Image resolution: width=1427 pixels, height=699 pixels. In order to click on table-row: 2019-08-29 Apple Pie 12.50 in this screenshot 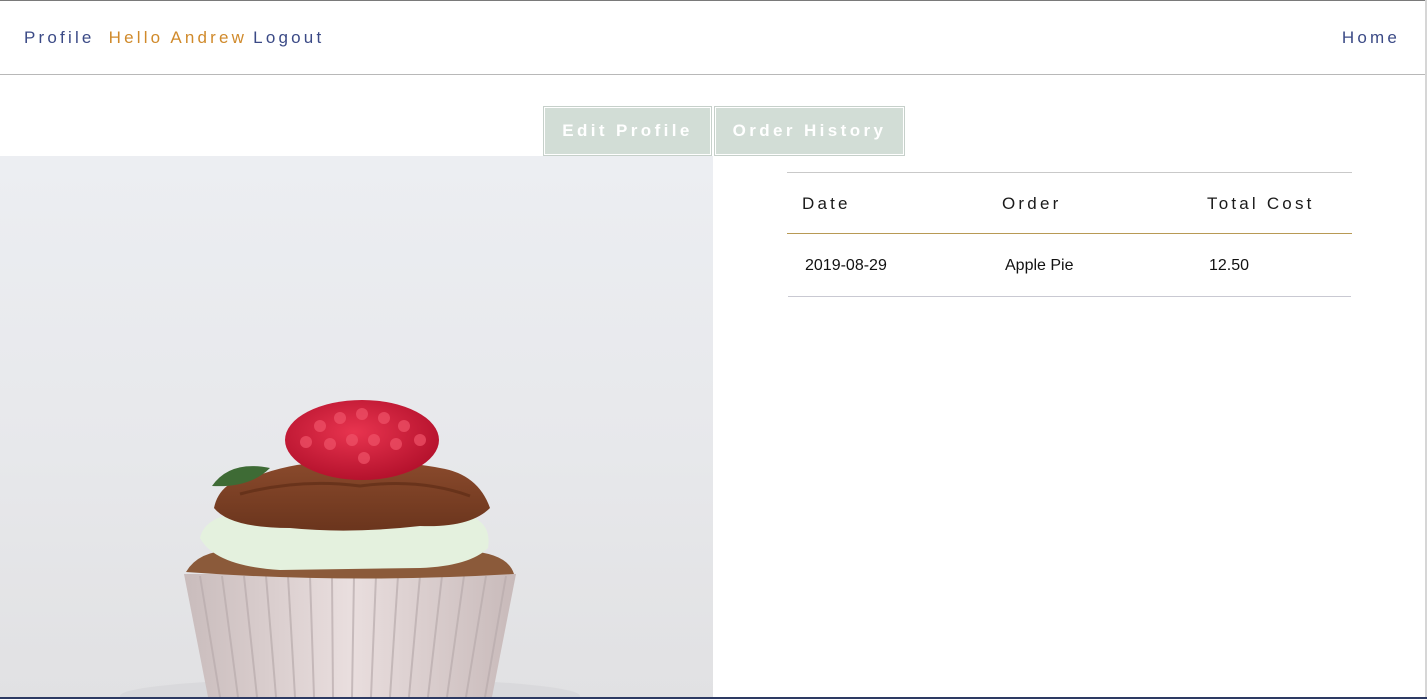, I will do `click(1069, 265)`.